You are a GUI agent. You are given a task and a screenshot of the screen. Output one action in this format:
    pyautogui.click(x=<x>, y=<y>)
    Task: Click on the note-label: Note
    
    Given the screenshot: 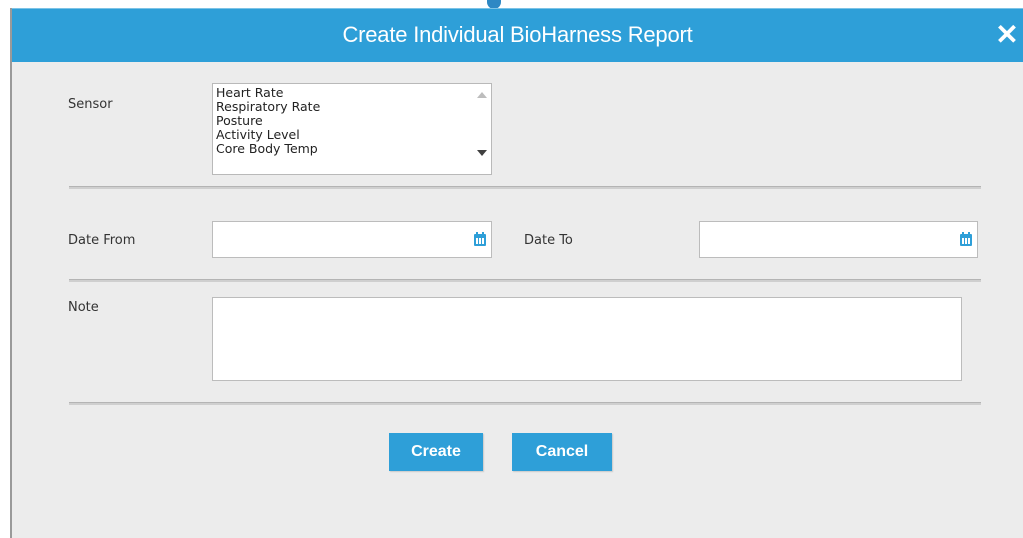 What is the action you would take?
    pyautogui.click(x=83, y=307)
    